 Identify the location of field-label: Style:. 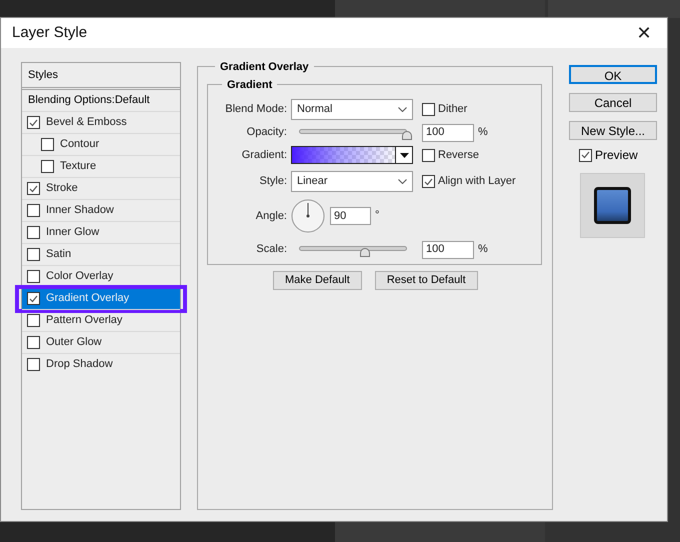
(273, 182).